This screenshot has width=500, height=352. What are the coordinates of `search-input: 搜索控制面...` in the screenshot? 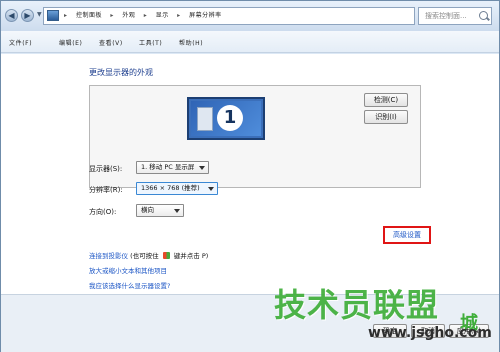 It's located at (455, 16).